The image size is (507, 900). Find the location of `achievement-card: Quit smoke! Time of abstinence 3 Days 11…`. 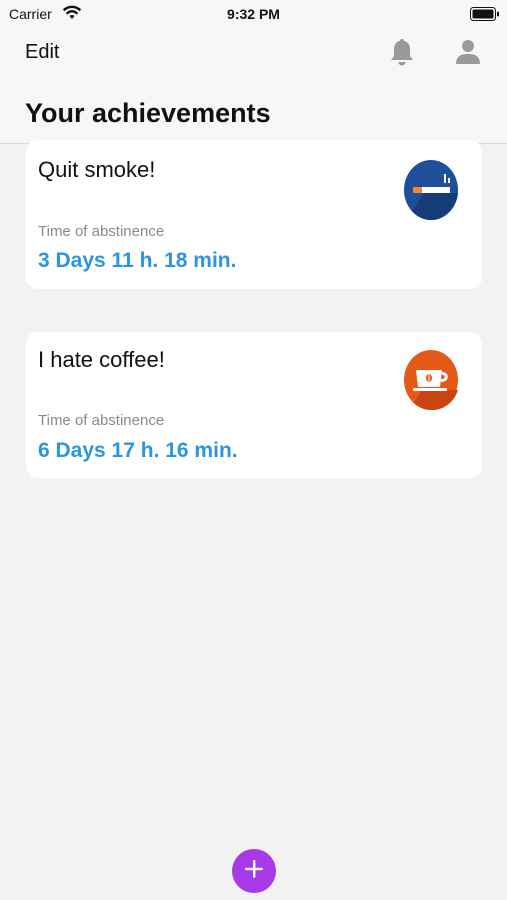

achievement-card: Quit smoke! Time of abstinence 3 Days 11… is located at coordinates (254, 214).